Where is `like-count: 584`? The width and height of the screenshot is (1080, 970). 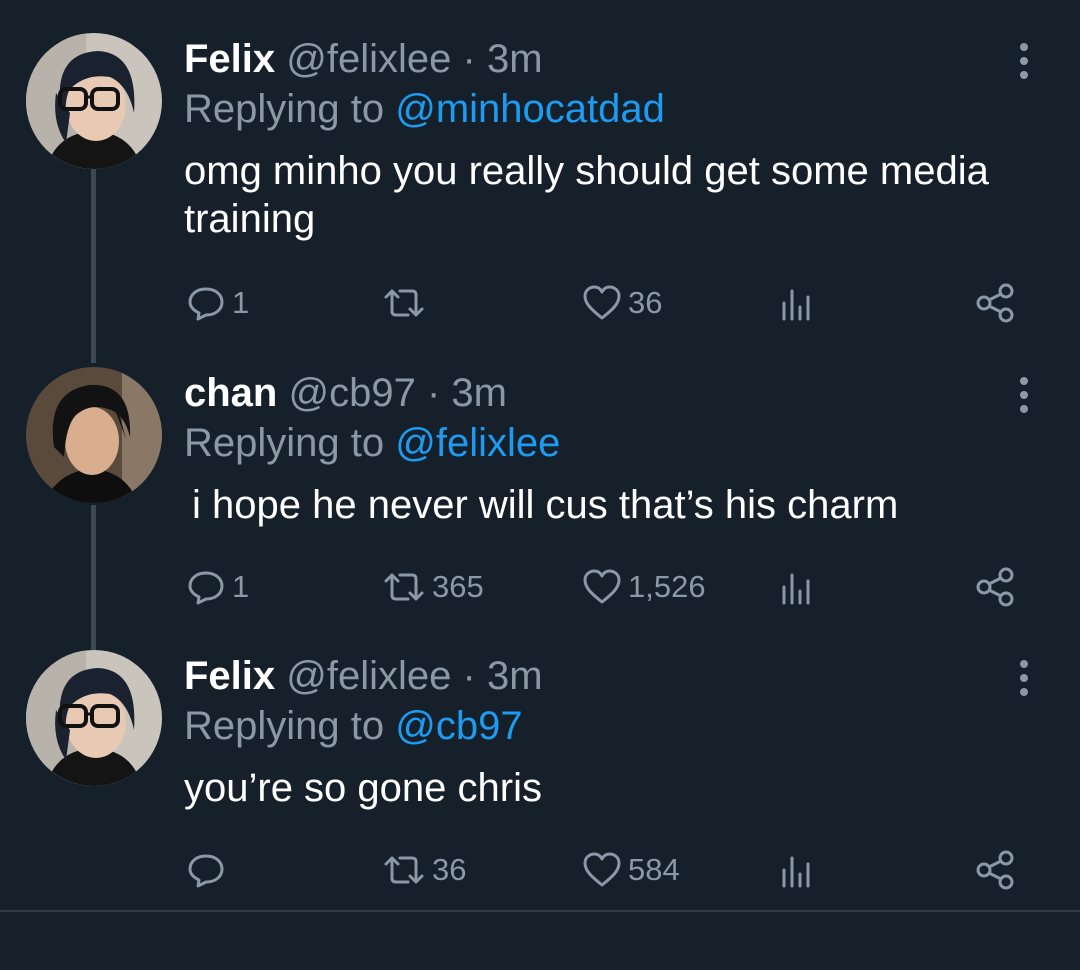 like-count: 584 is located at coordinates (654, 869).